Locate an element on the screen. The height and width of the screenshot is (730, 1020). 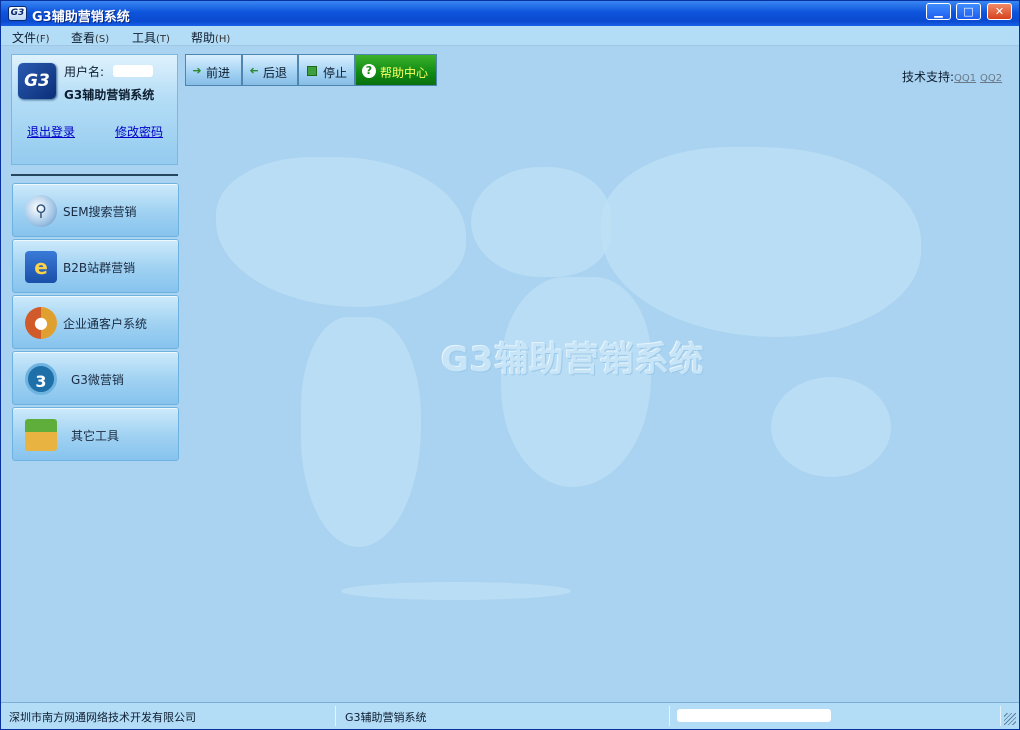
logout-link: 退出登录 is located at coordinates (51, 131).